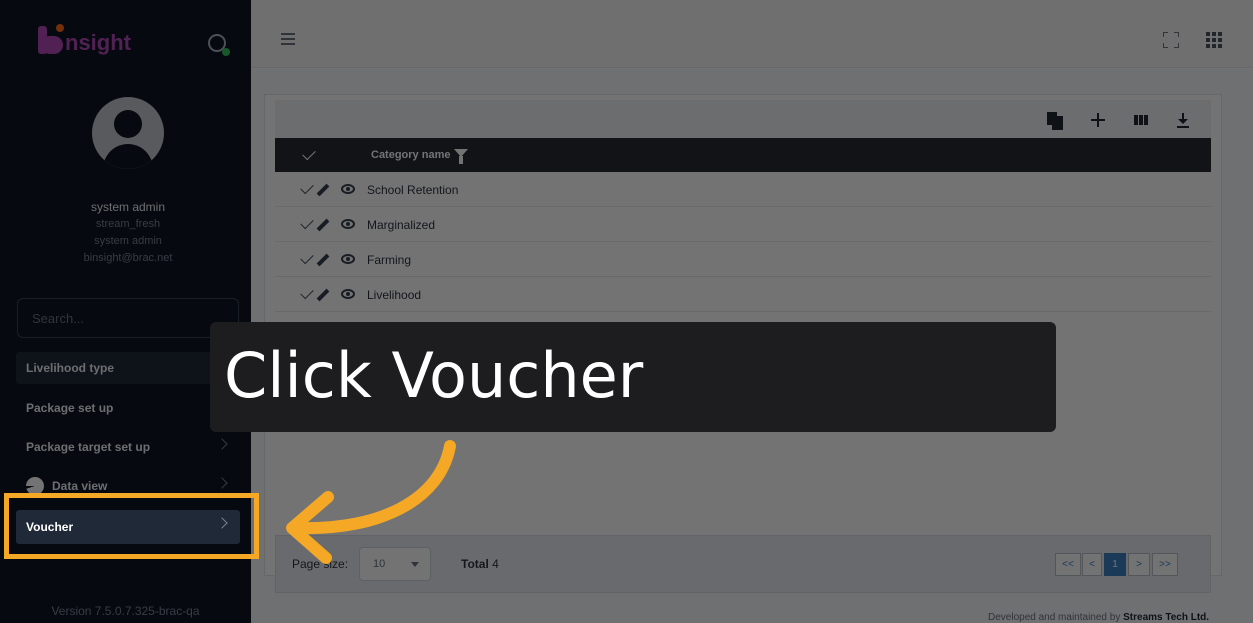 Image resolution: width=1253 pixels, height=623 pixels. What do you see at coordinates (743, 155) in the screenshot?
I see `table-header: Category name` at bounding box center [743, 155].